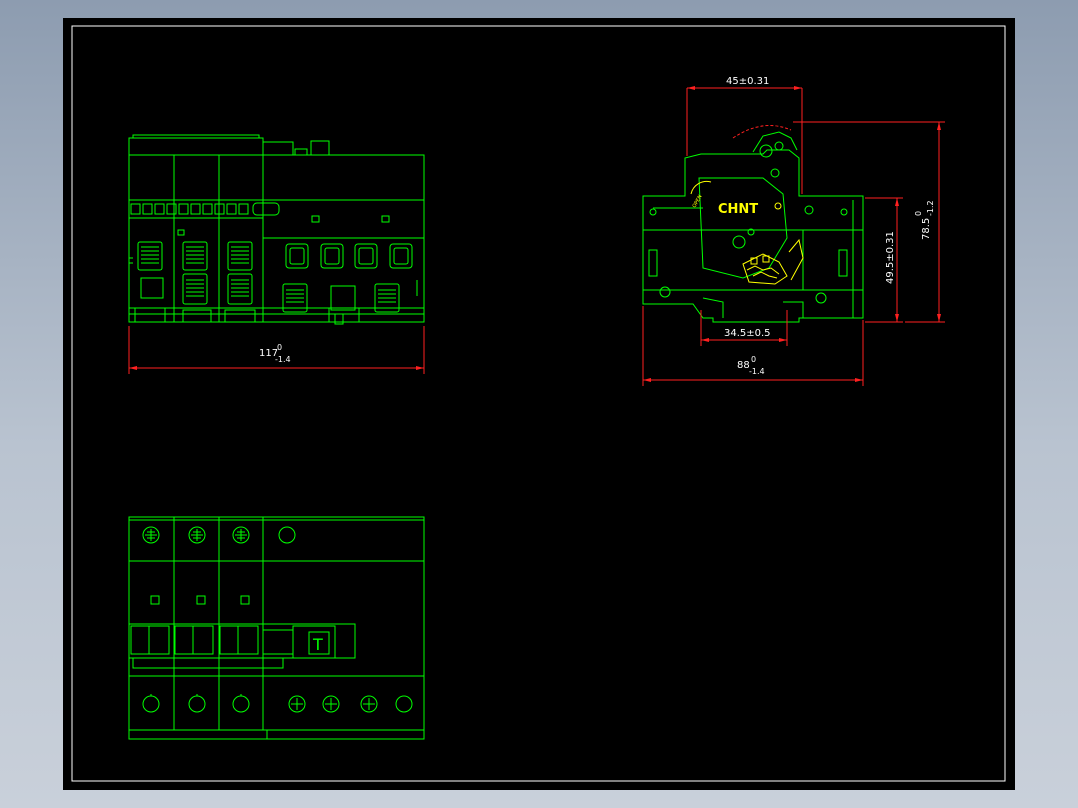 The height and width of the screenshot is (808, 1078). I want to click on front-width-upper: 0, so click(279, 347).